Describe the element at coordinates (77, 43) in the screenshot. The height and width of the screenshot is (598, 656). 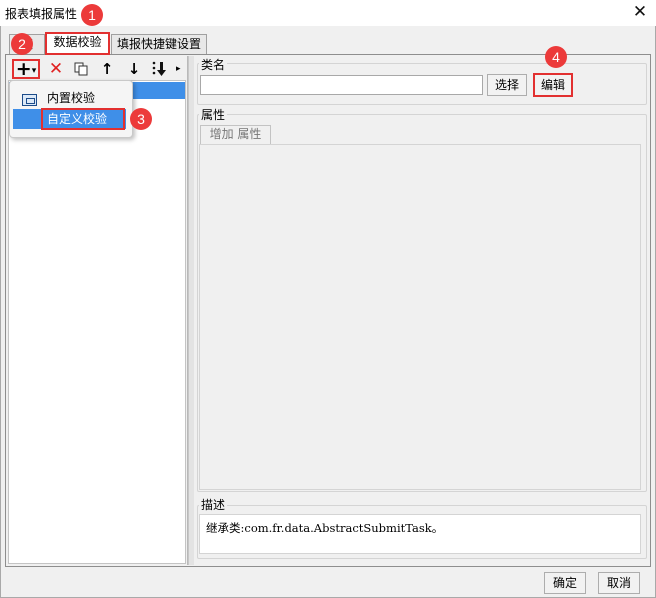
I see `highlight-box-tab` at that location.